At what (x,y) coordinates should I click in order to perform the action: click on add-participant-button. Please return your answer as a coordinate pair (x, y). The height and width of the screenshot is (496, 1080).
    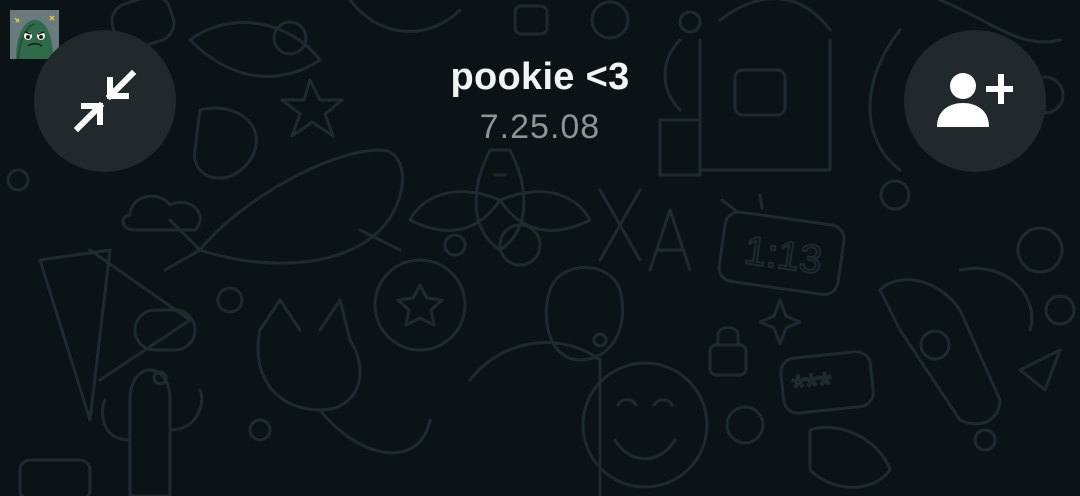
    Looking at the image, I should click on (975, 101).